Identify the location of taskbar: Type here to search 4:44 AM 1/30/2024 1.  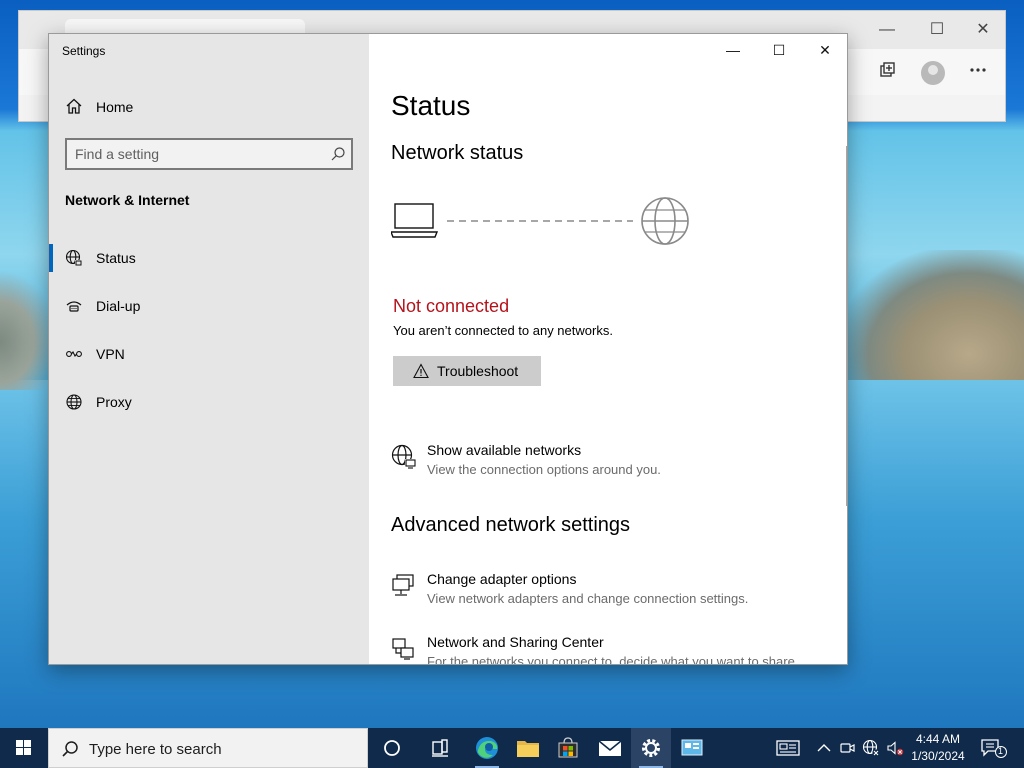
(512, 748).